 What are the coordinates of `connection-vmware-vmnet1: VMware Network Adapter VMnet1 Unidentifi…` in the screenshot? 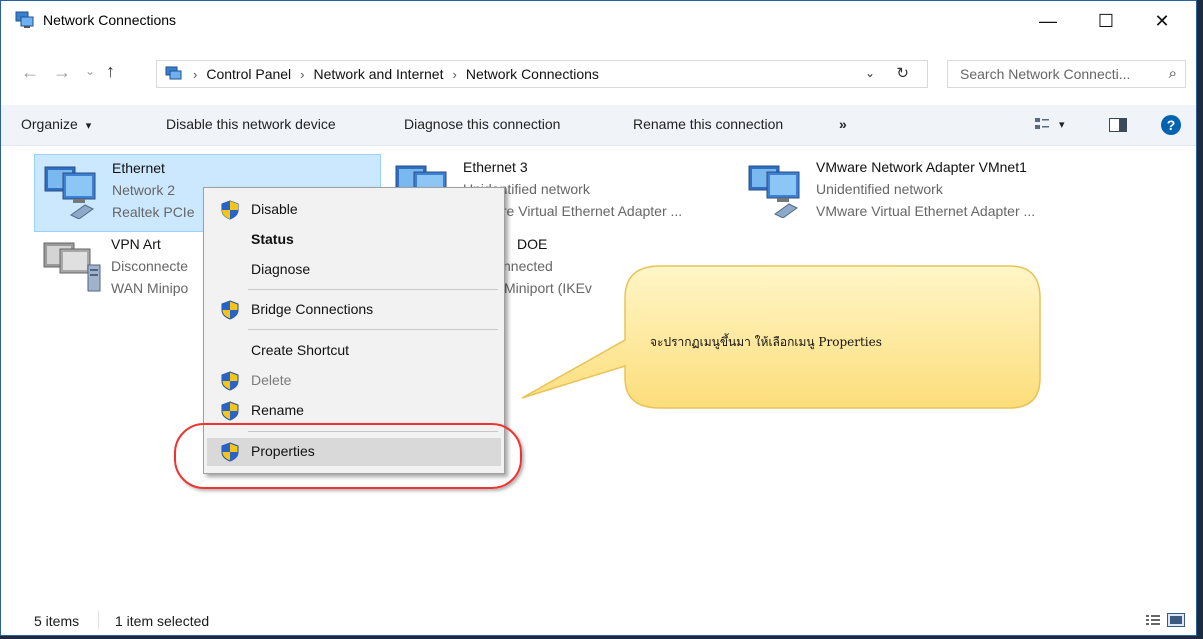 It's located at (949, 193).